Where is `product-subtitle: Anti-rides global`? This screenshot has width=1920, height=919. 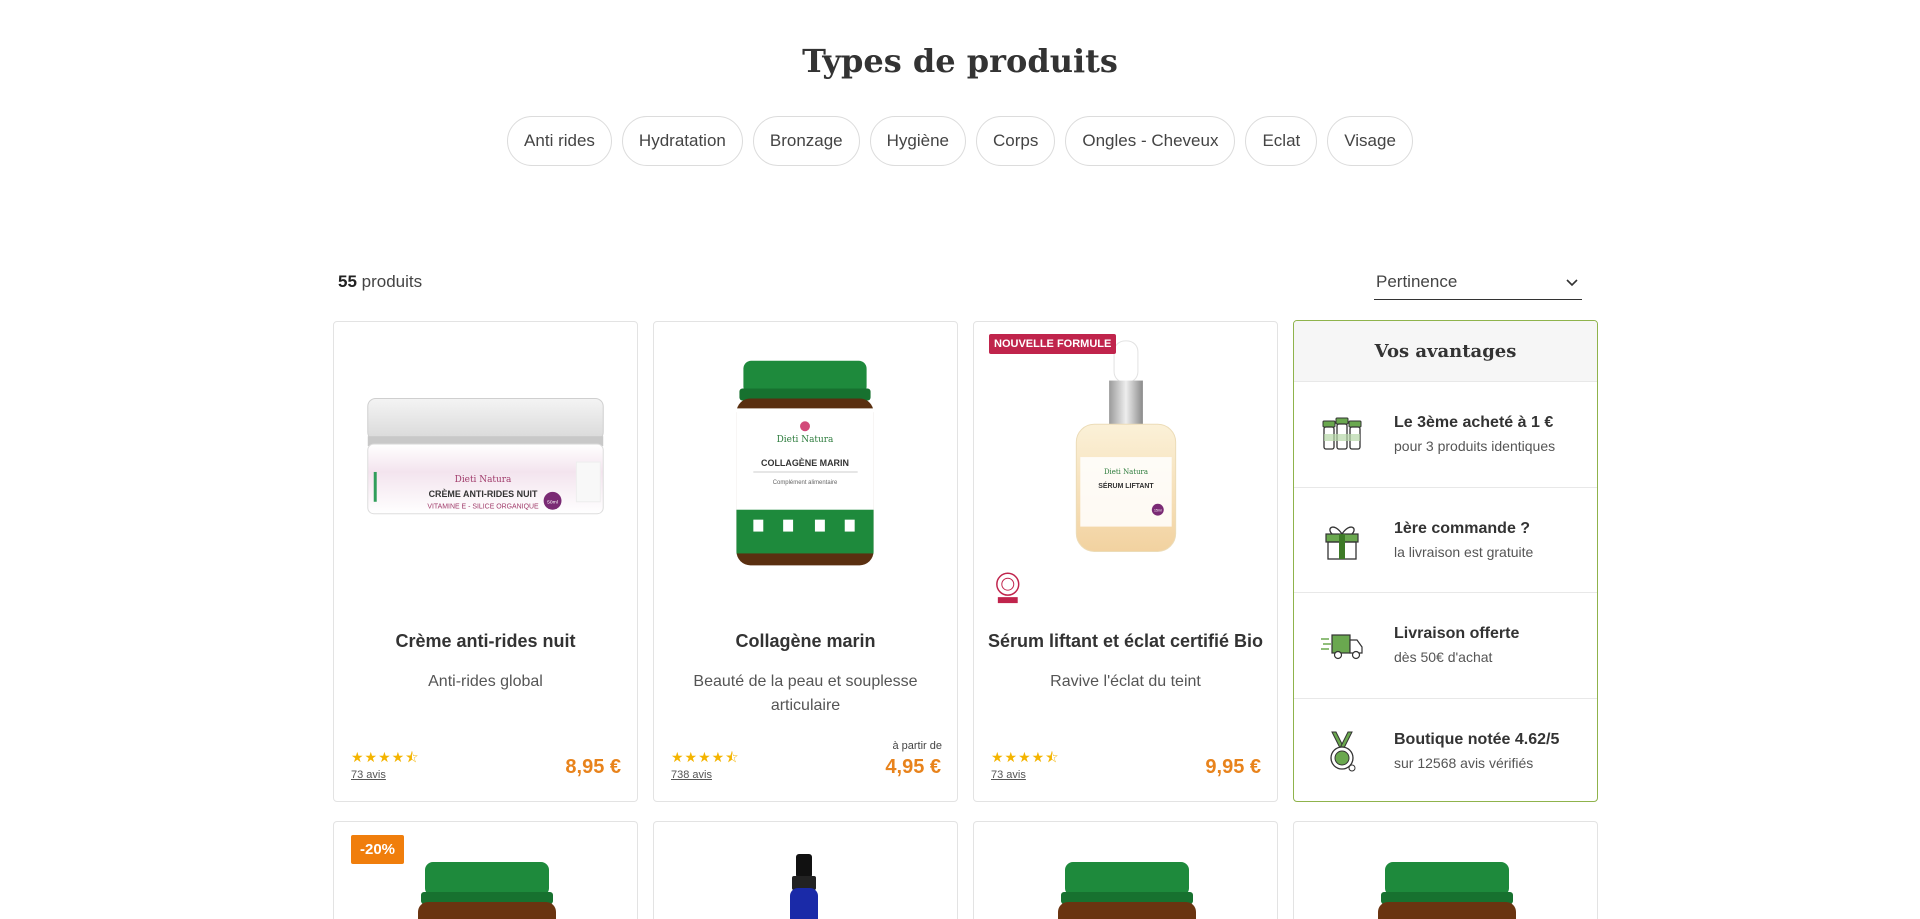
product-subtitle: Anti-rides global is located at coordinates (485, 681).